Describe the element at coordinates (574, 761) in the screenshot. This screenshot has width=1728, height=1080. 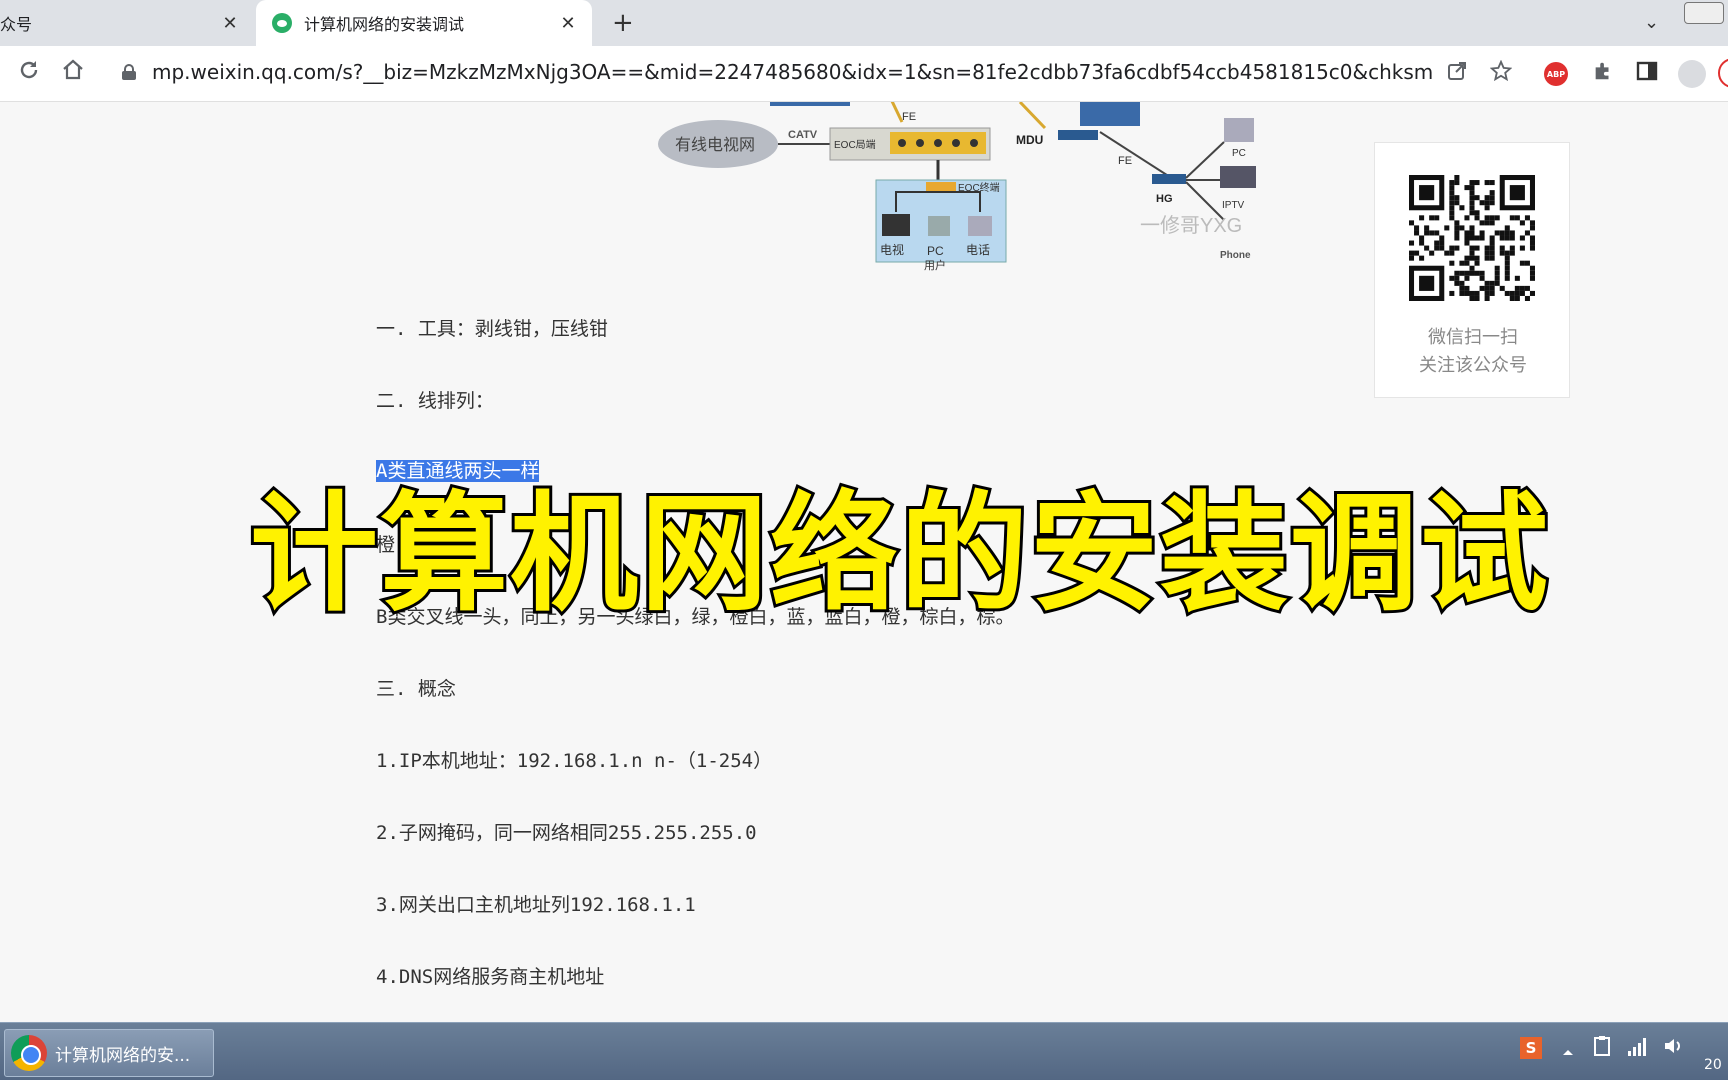
I see `article-paragraph: 1.IP本机地址：192.168.1.n n-（1-254）` at that location.